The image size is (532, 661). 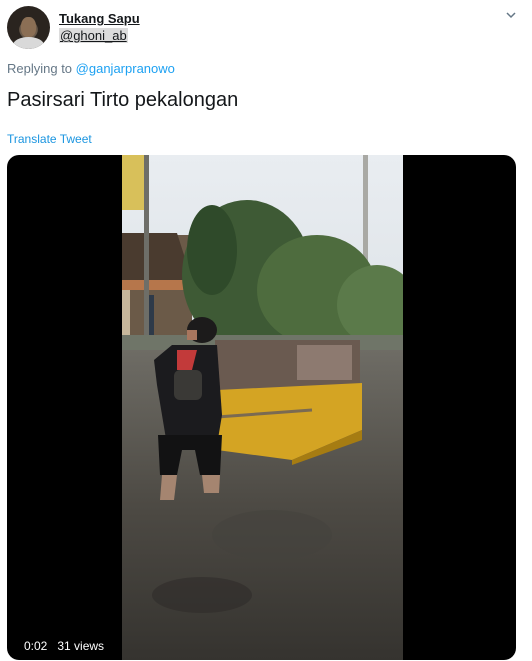 I want to click on reply-context: Replying to @ganjarpranowo, so click(x=91, y=68).